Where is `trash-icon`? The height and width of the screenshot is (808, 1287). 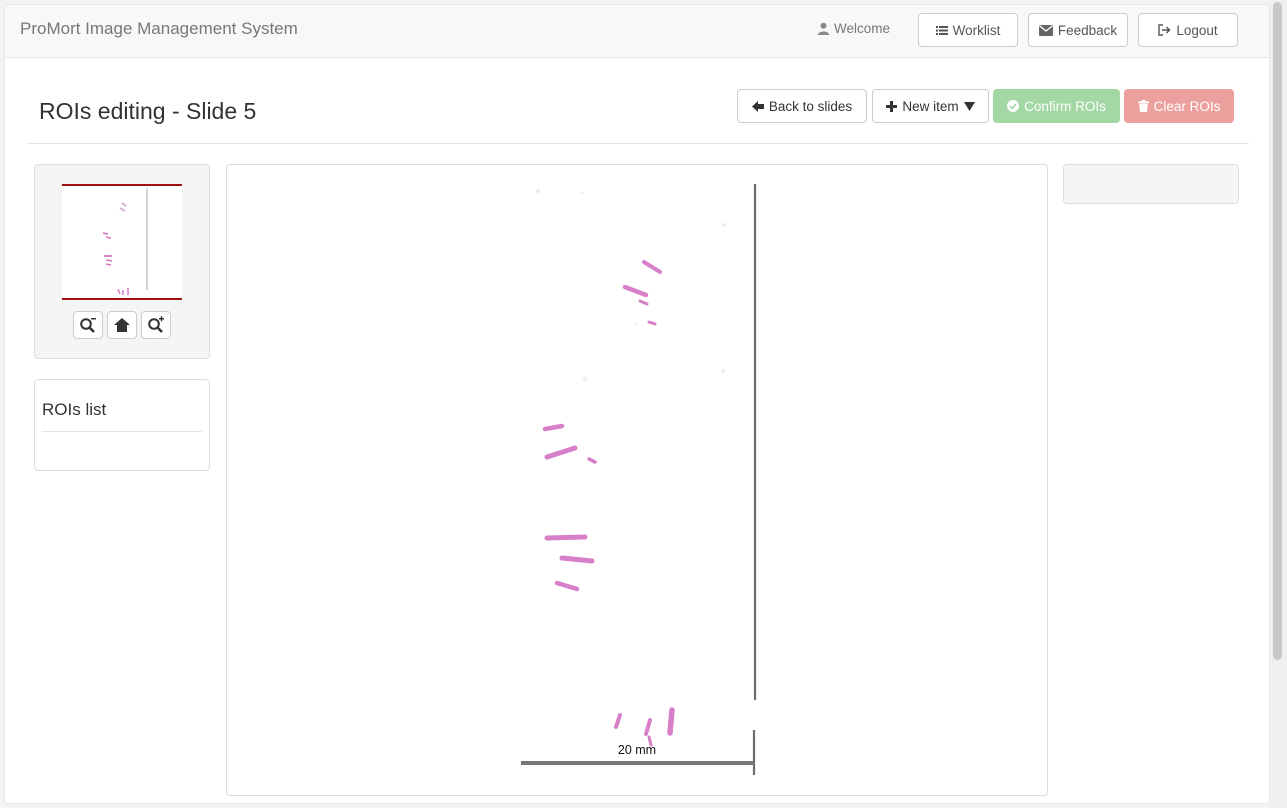
trash-icon is located at coordinates (1143, 106).